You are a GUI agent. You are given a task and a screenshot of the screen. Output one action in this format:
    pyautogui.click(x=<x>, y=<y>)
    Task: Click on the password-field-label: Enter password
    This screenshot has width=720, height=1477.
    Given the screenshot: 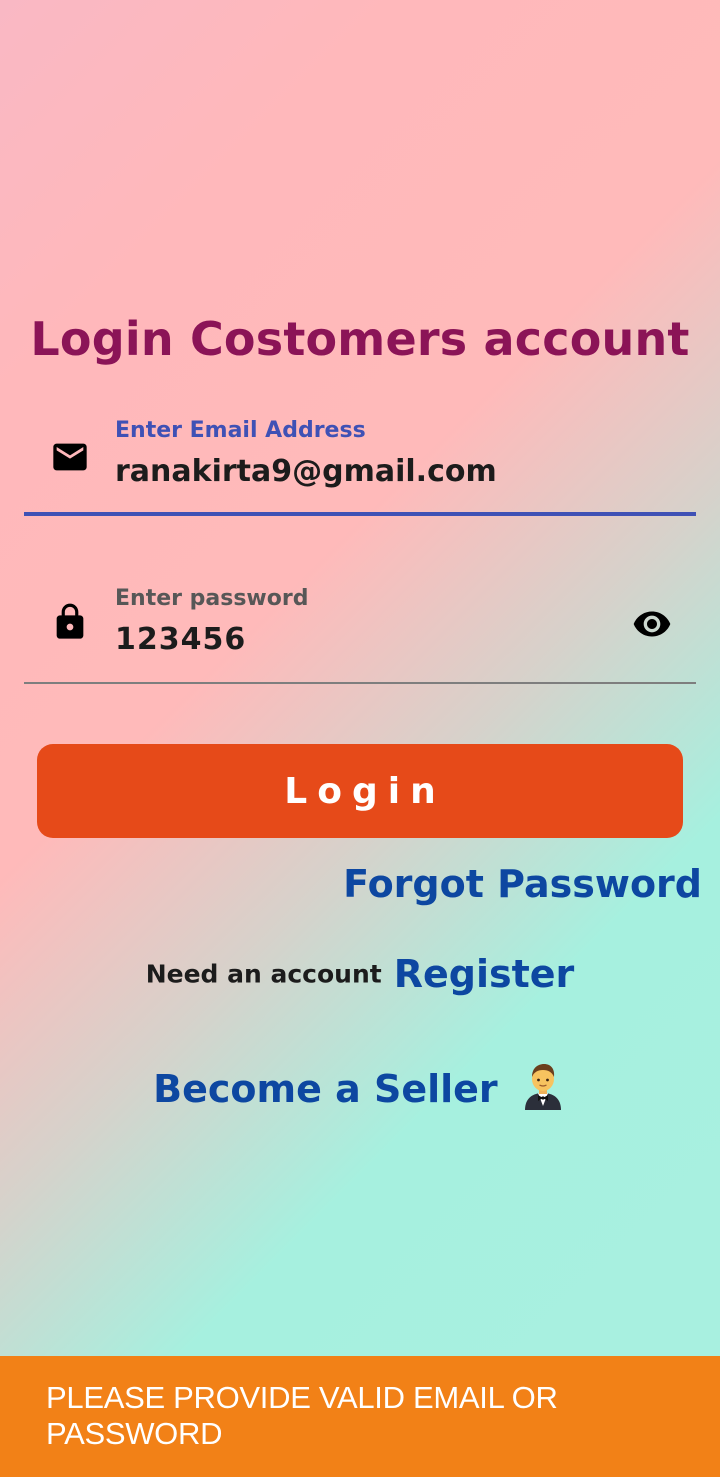 What is the action you would take?
    pyautogui.click(x=212, y=598)
    